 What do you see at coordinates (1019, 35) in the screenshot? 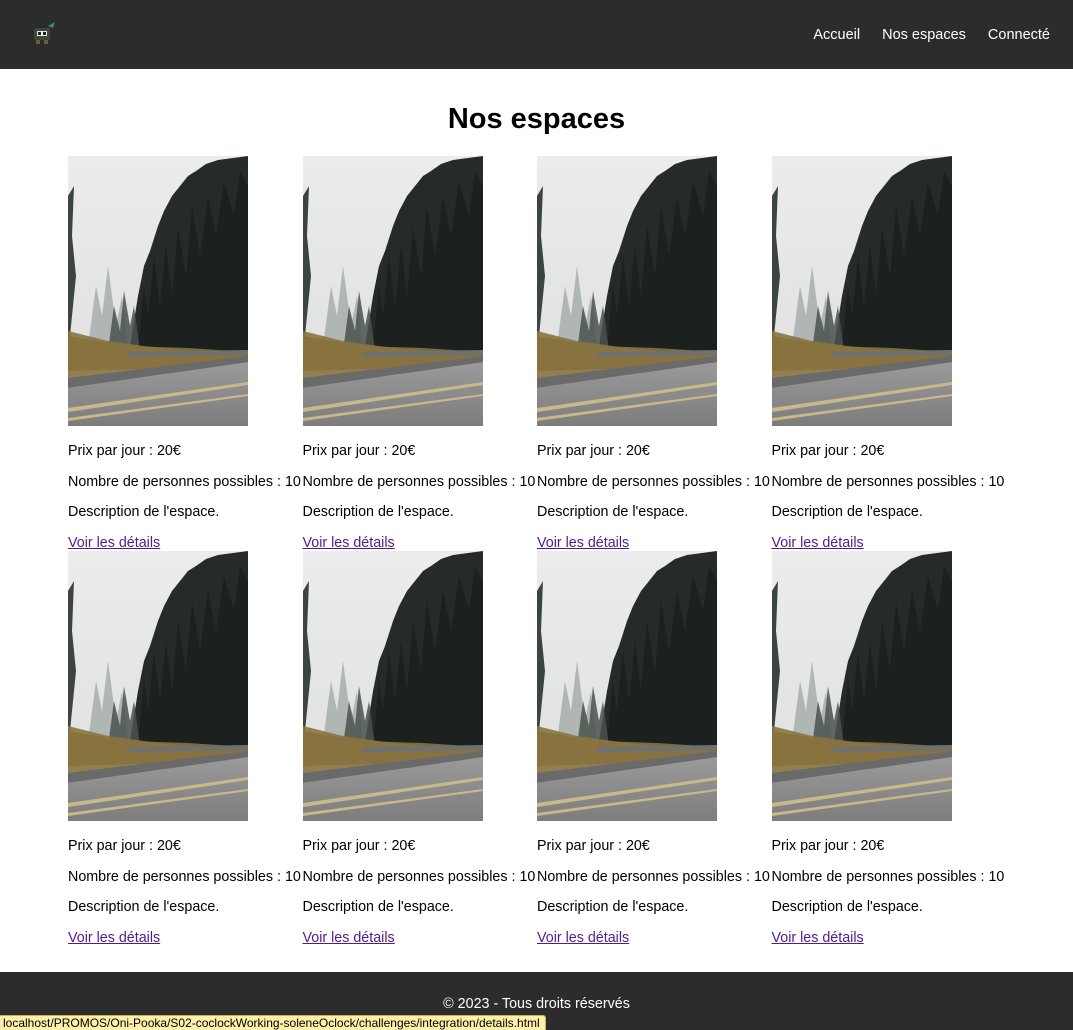
I see `nav-link-connecte: Connecté` at bounding box center [1019, 35].